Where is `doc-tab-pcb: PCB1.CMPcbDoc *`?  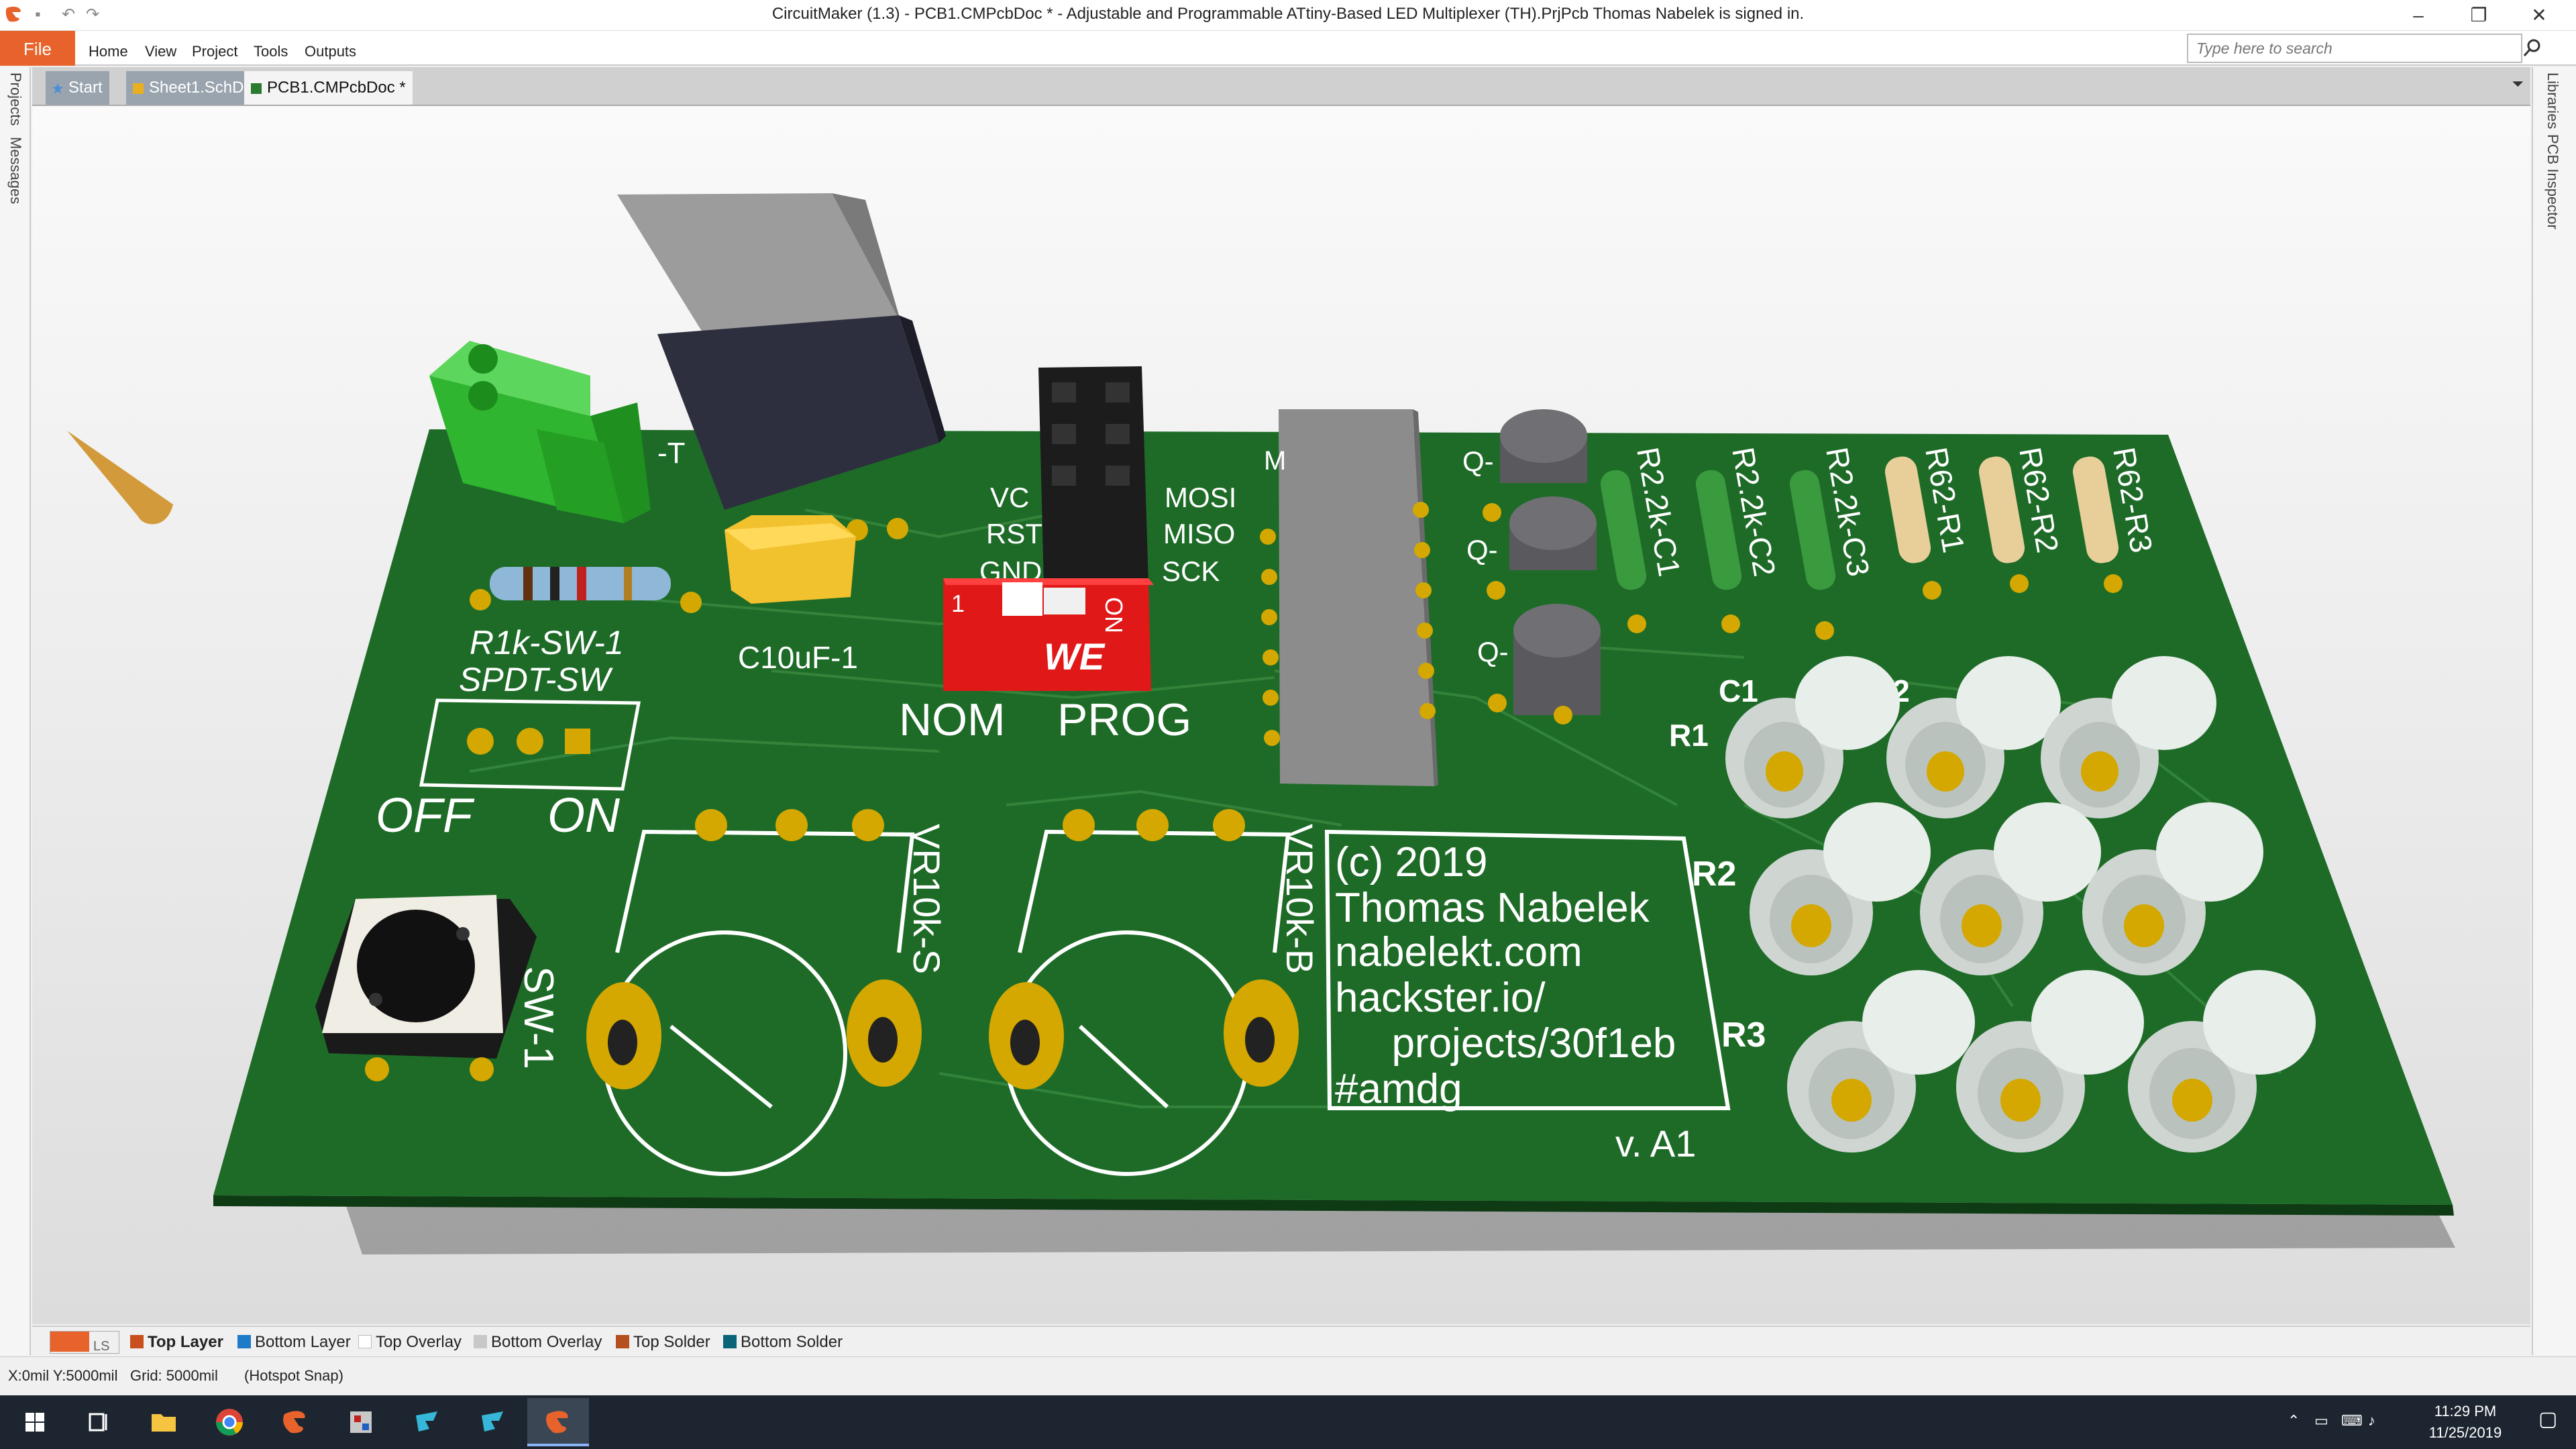
doc-tab-pcb: PCB1.CMPcbDoc * is located at coordinates (328, 88).